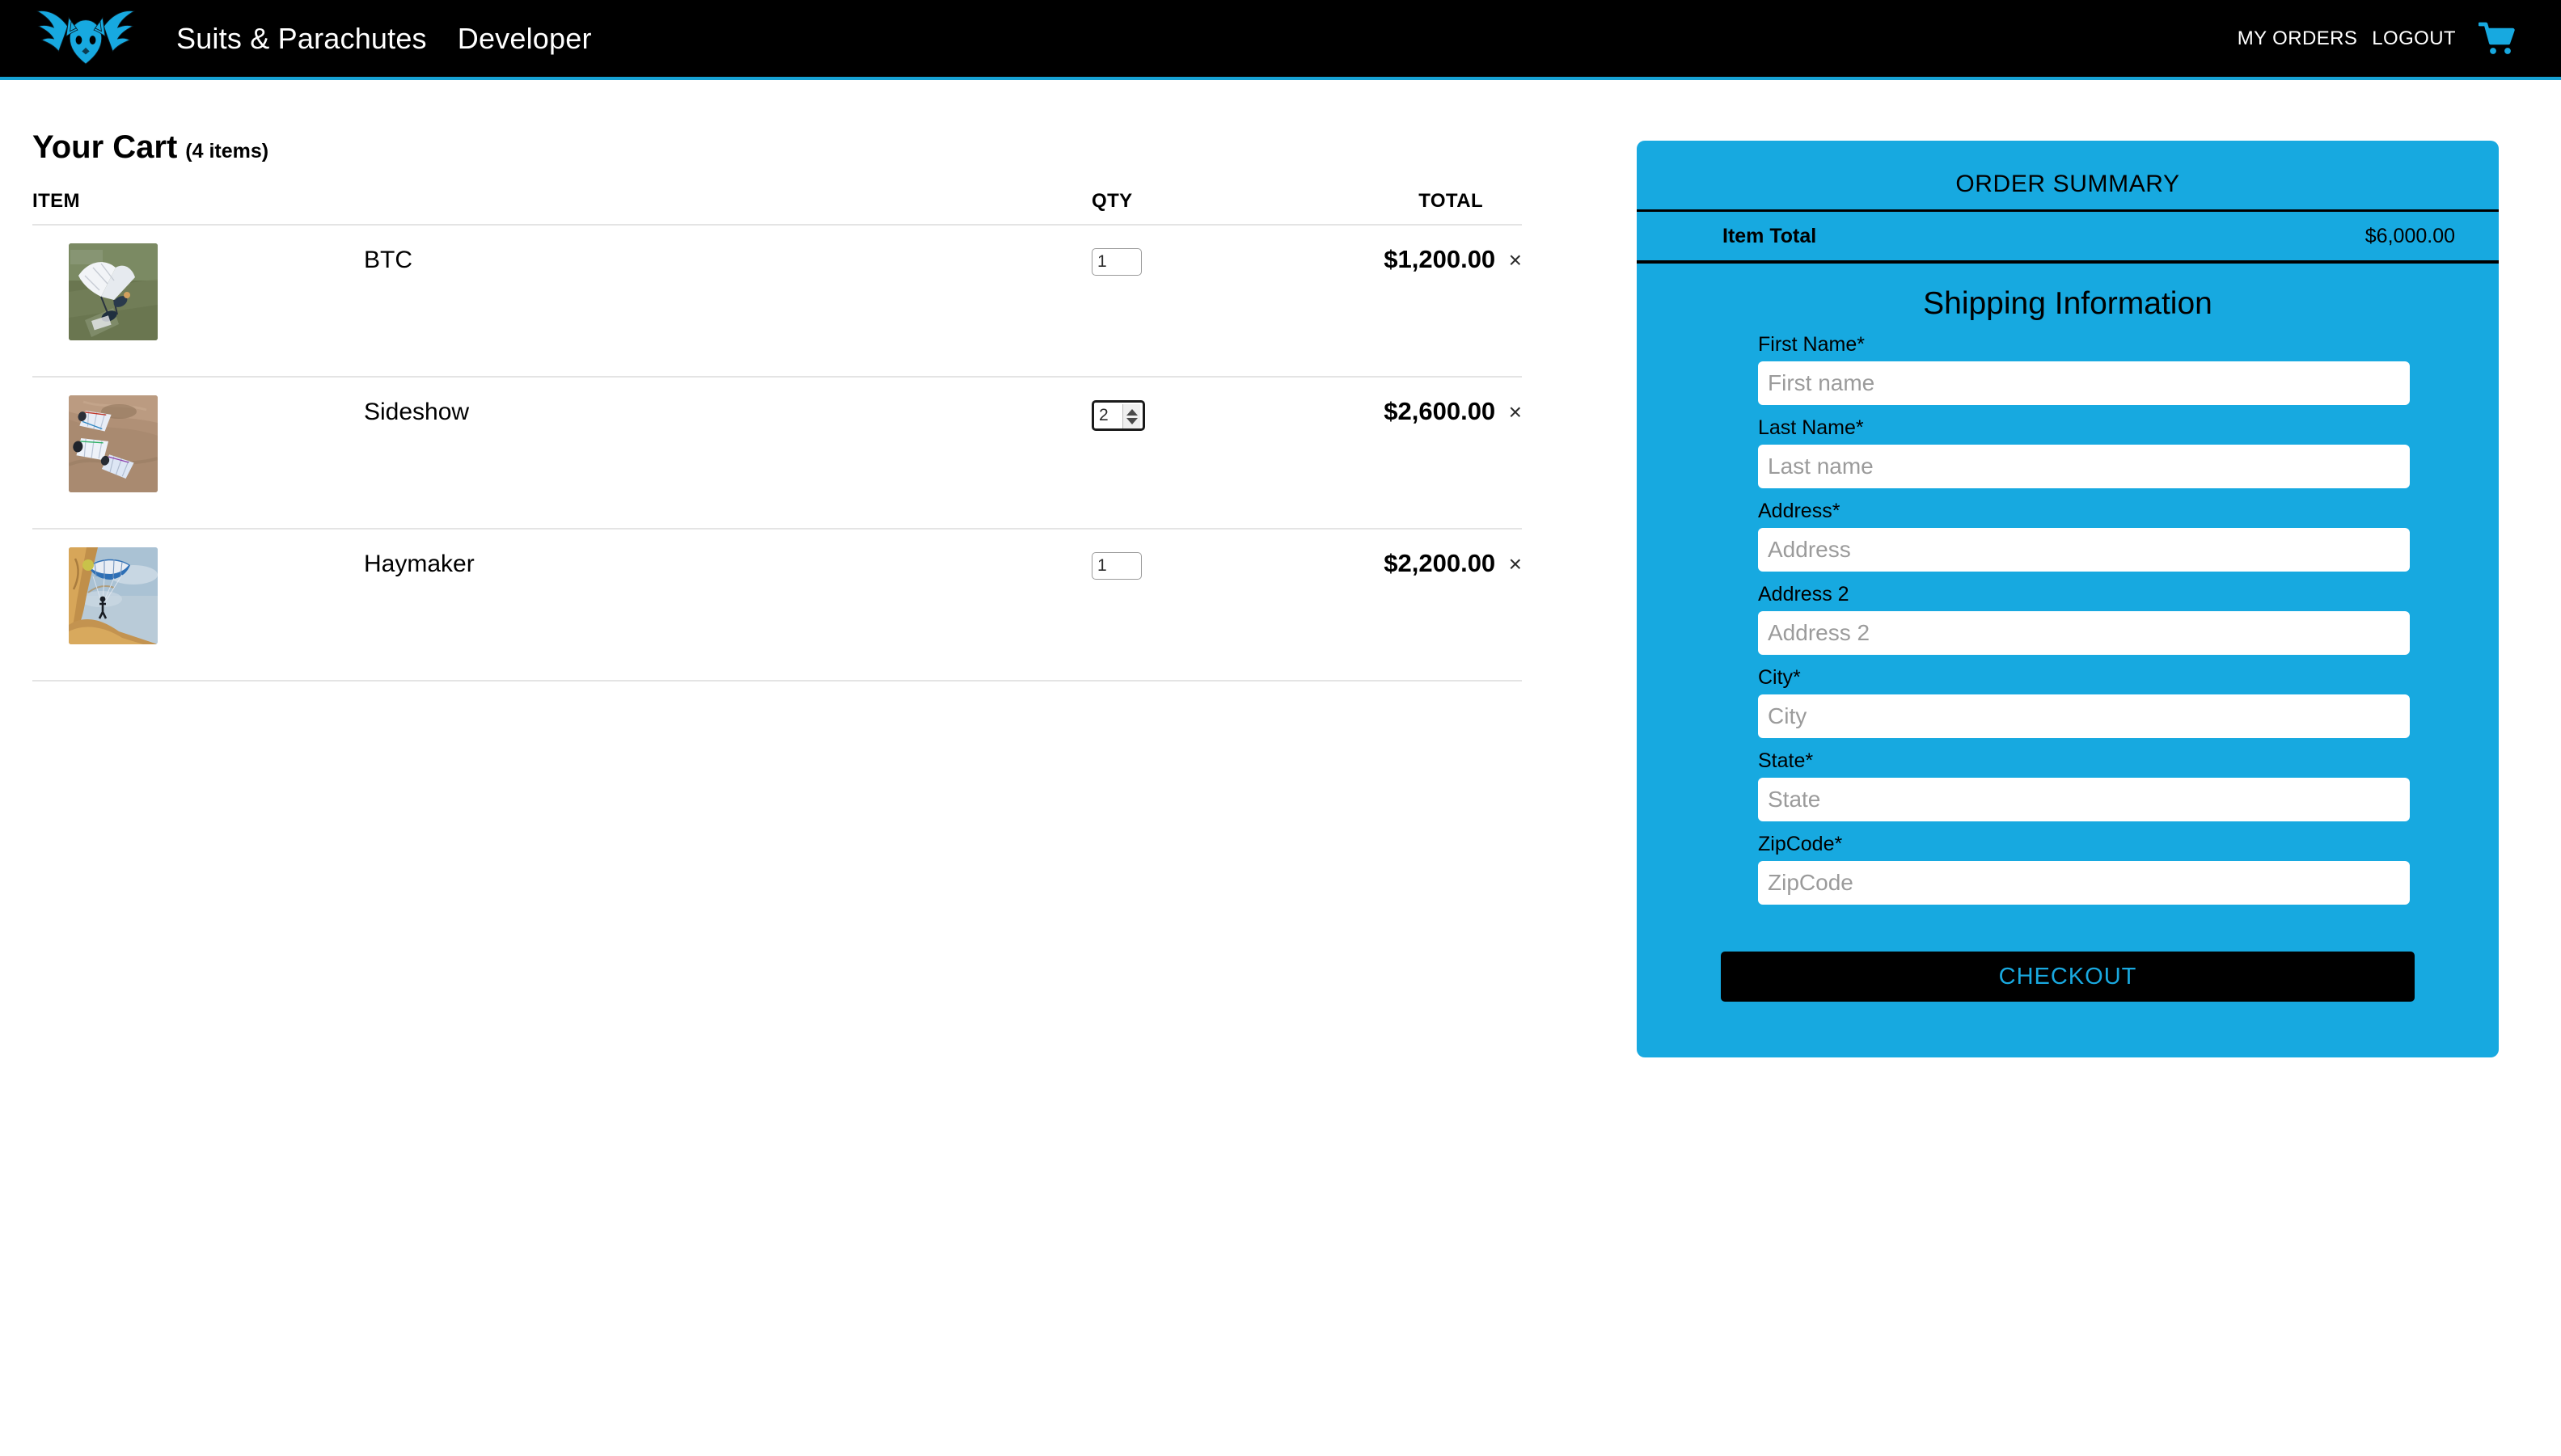 The height and width of the screenshot is (1456, 2561). What do you see at coordinates (2068, 977) in the screenshot?
I see `checkout-button: CHECKOUT` at bounding box center [2068, 977].